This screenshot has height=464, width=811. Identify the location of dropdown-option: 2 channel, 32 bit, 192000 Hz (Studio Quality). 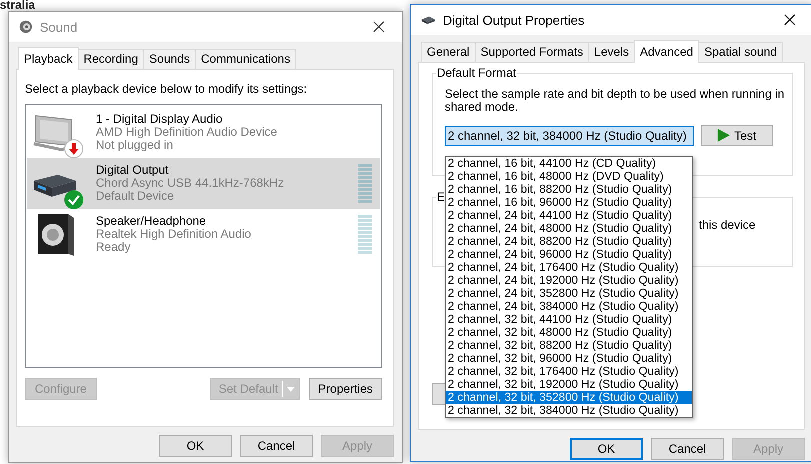
(569, 384).